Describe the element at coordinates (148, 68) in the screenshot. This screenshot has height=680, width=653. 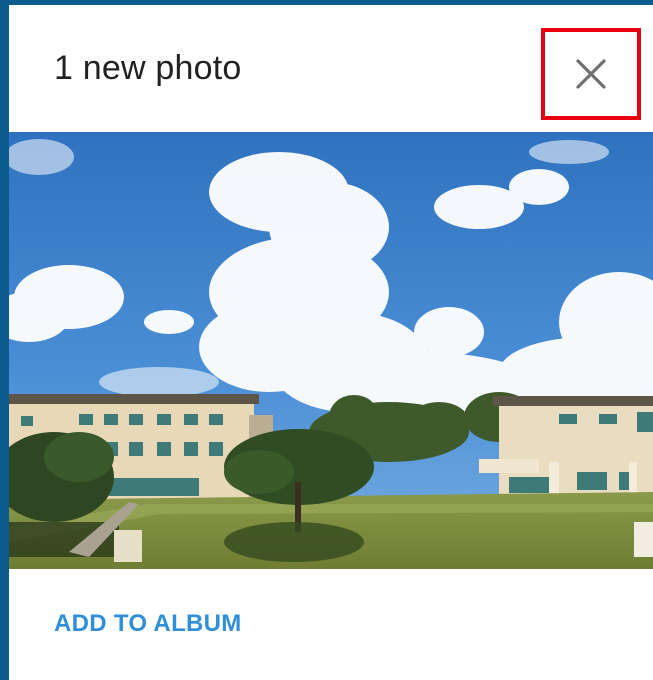
I see `dialog-title: 1 new photo` at that location.